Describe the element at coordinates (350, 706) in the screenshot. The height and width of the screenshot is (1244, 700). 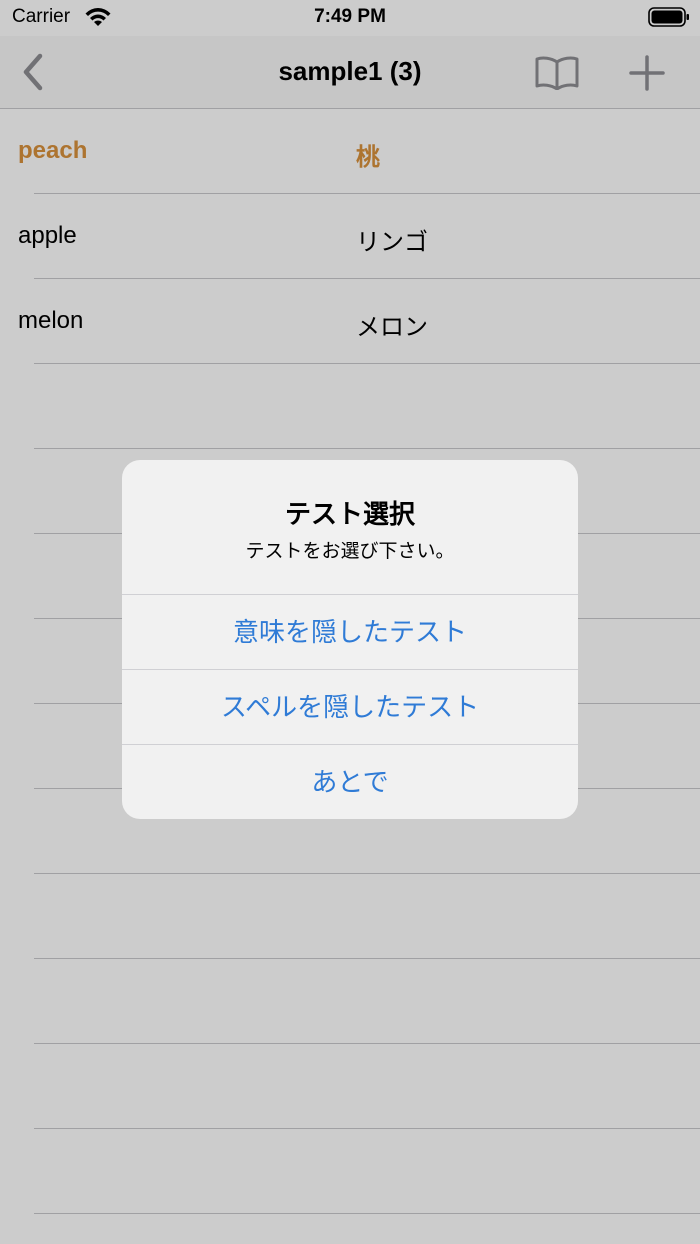
I see `hide-spelling-test-button: スペルを隠したテスト` at that location.